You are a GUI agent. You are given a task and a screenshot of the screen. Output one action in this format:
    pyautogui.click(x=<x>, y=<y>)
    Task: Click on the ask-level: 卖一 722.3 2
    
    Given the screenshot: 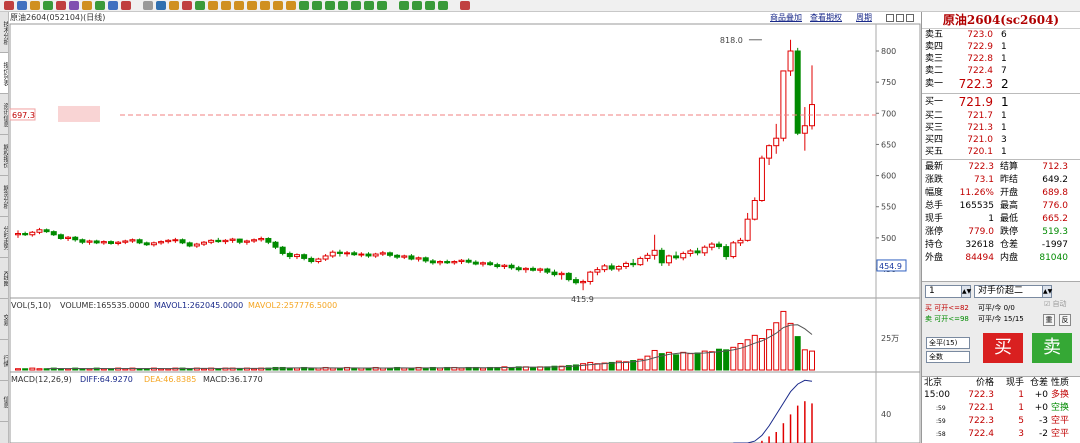 What is the action you would take?
    pyautogui.click(x=1001, y=84)
    